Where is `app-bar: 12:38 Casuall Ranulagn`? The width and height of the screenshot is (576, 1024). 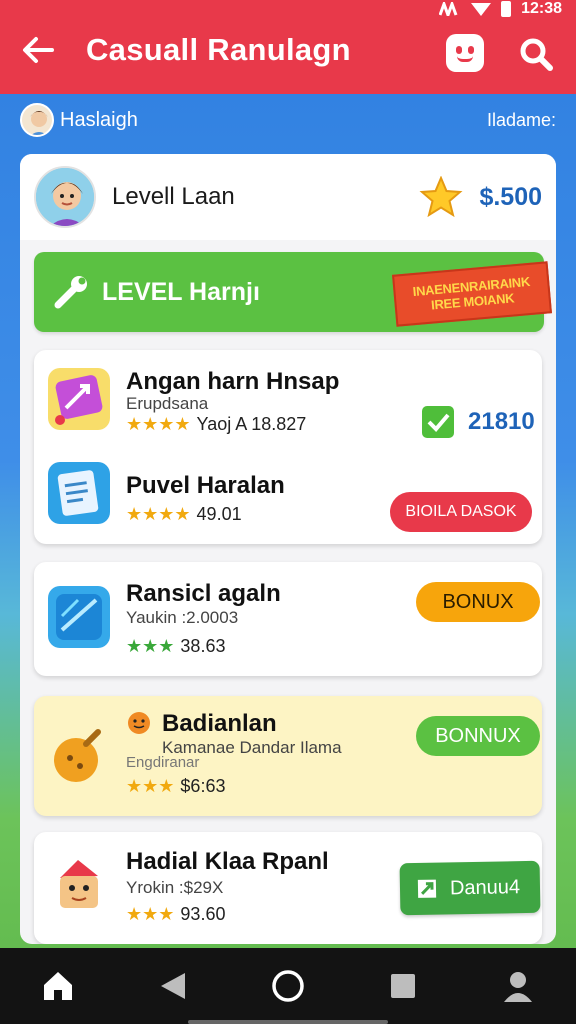 app-bar: 12:38 Casuall Ranulagn is located at coordinates (288, 47).